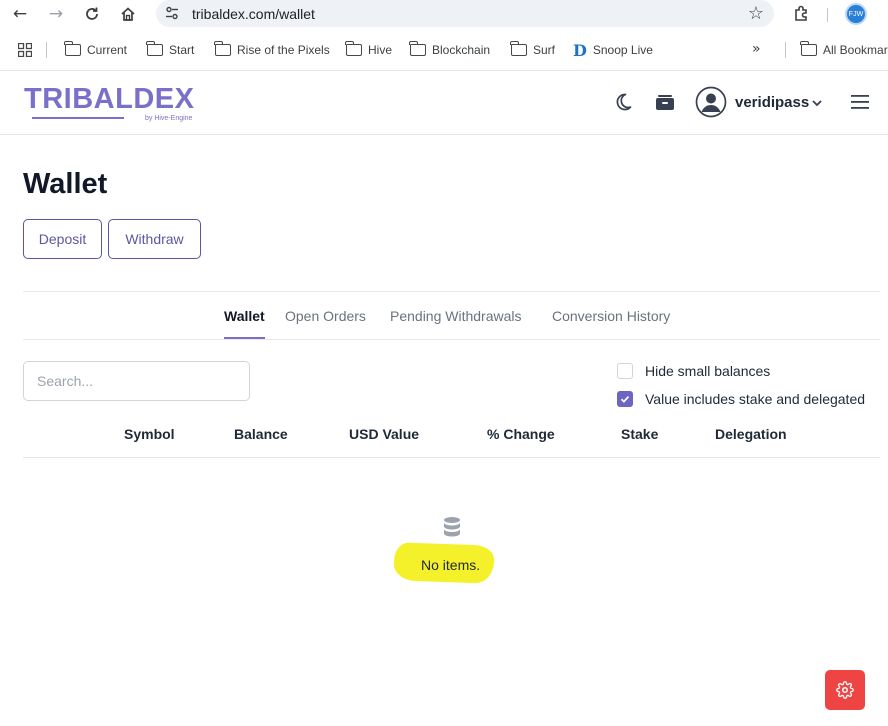 The width and height of the screenshot is (888, 726). Describe the element at coordinates (128, 14) in the screenshot. I see `home-icon` at that location.